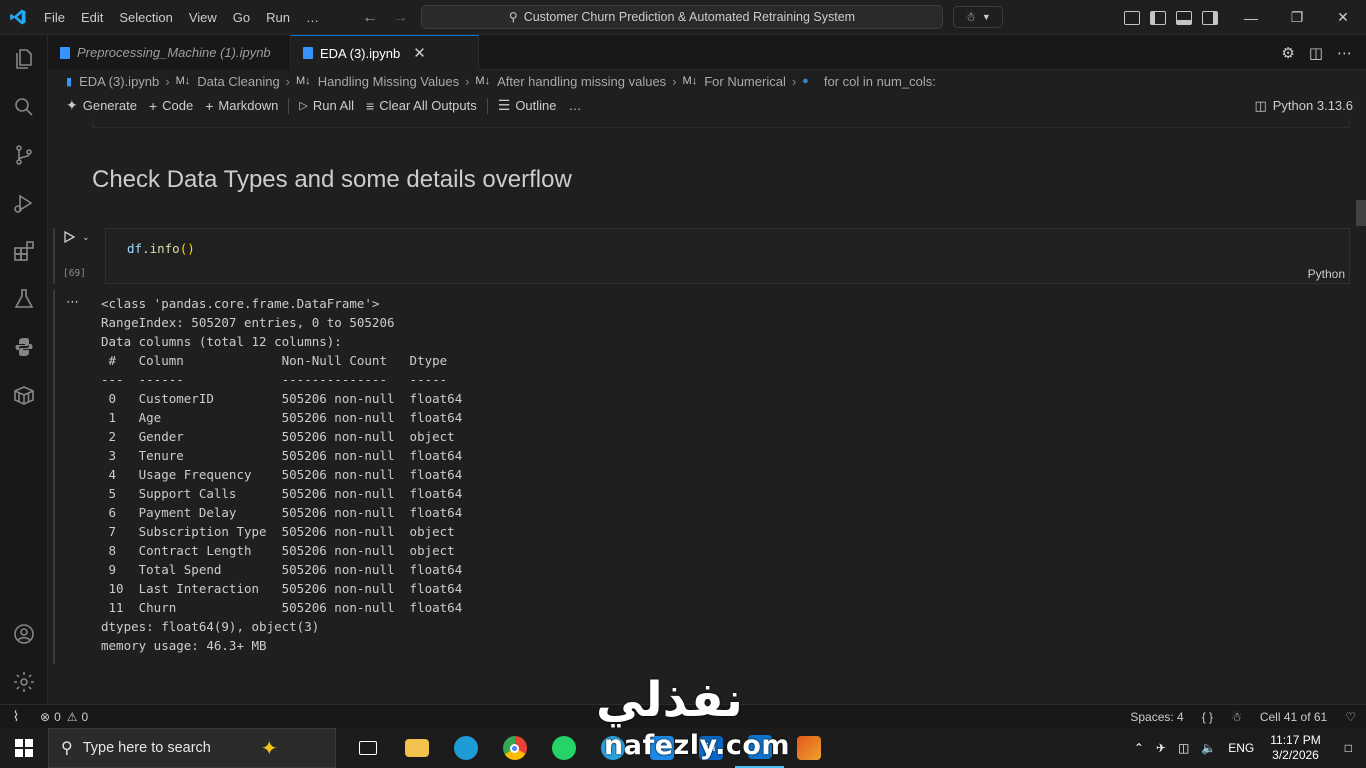  I want to click on split-editor-icon: ◫, so click(1316, 53).